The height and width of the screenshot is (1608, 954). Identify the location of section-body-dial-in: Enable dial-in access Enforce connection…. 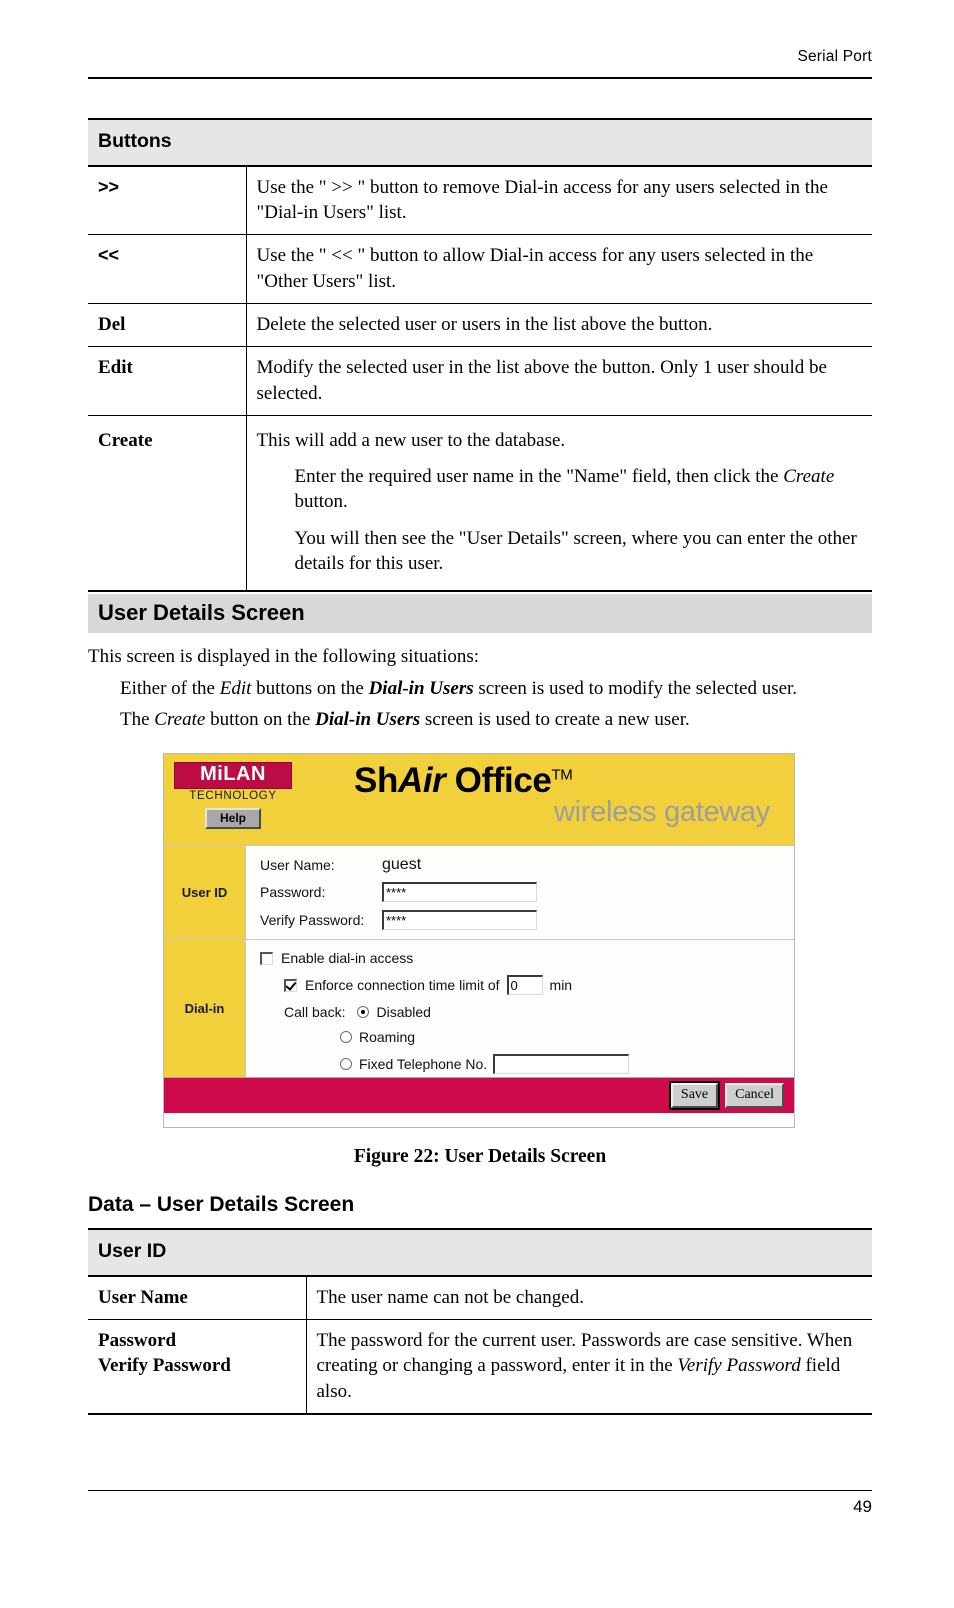
(520, 1008).